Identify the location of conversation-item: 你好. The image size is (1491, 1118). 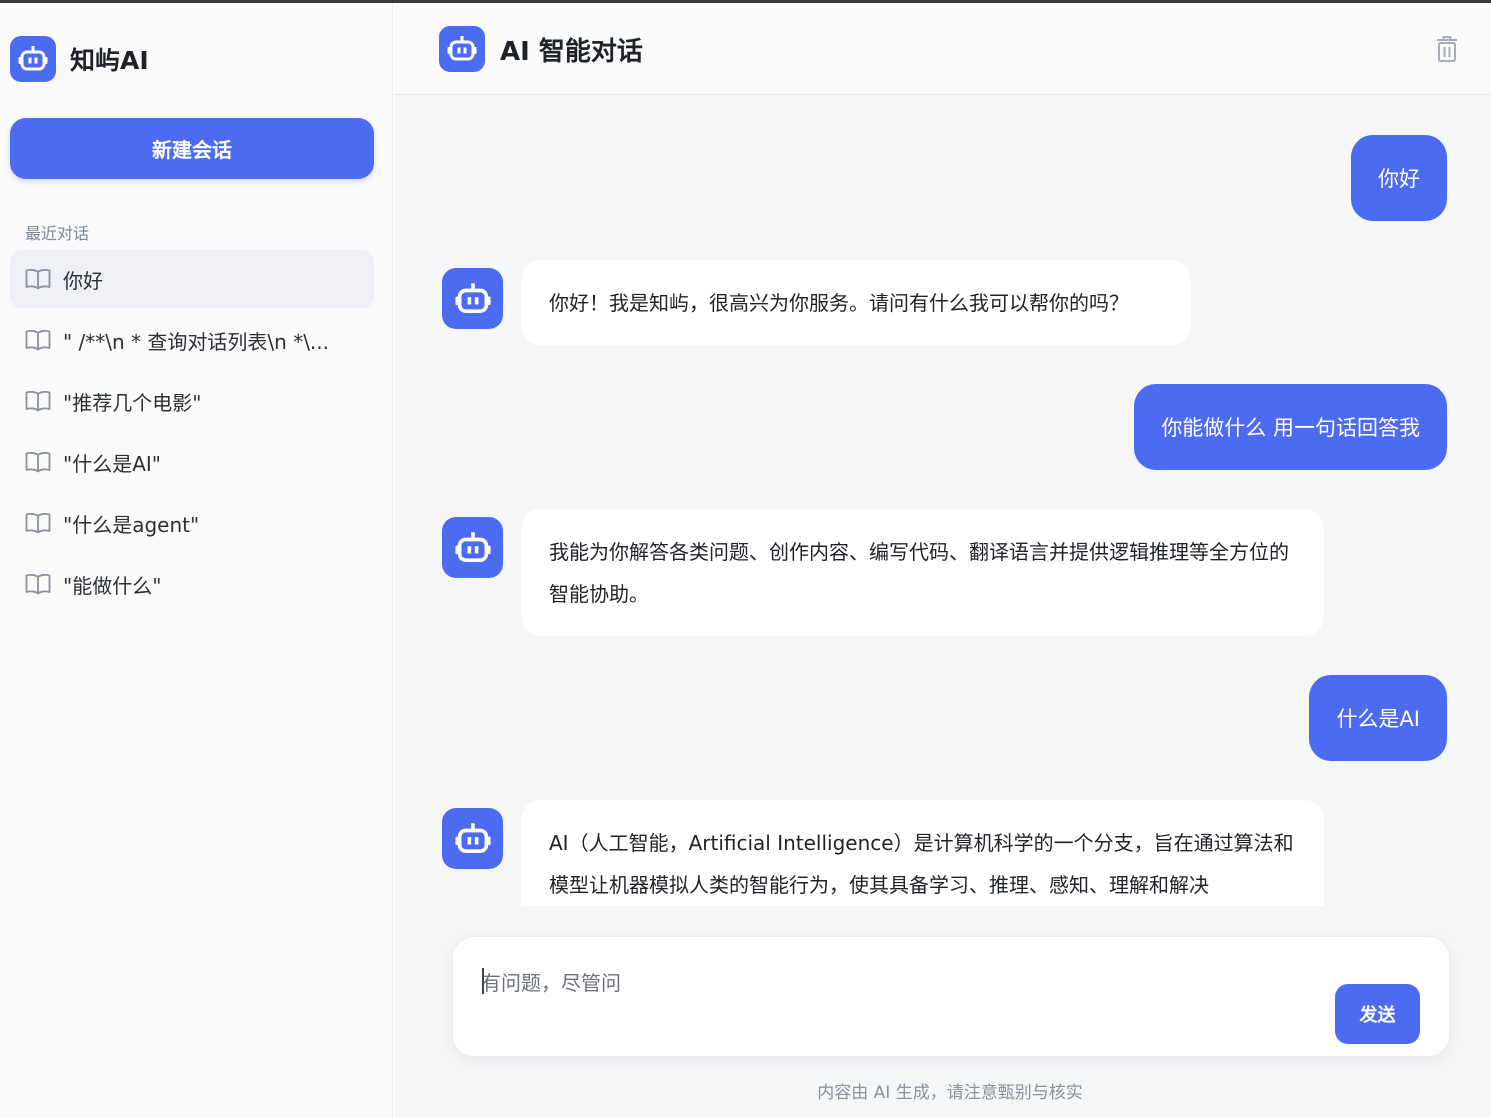
(192, 279).